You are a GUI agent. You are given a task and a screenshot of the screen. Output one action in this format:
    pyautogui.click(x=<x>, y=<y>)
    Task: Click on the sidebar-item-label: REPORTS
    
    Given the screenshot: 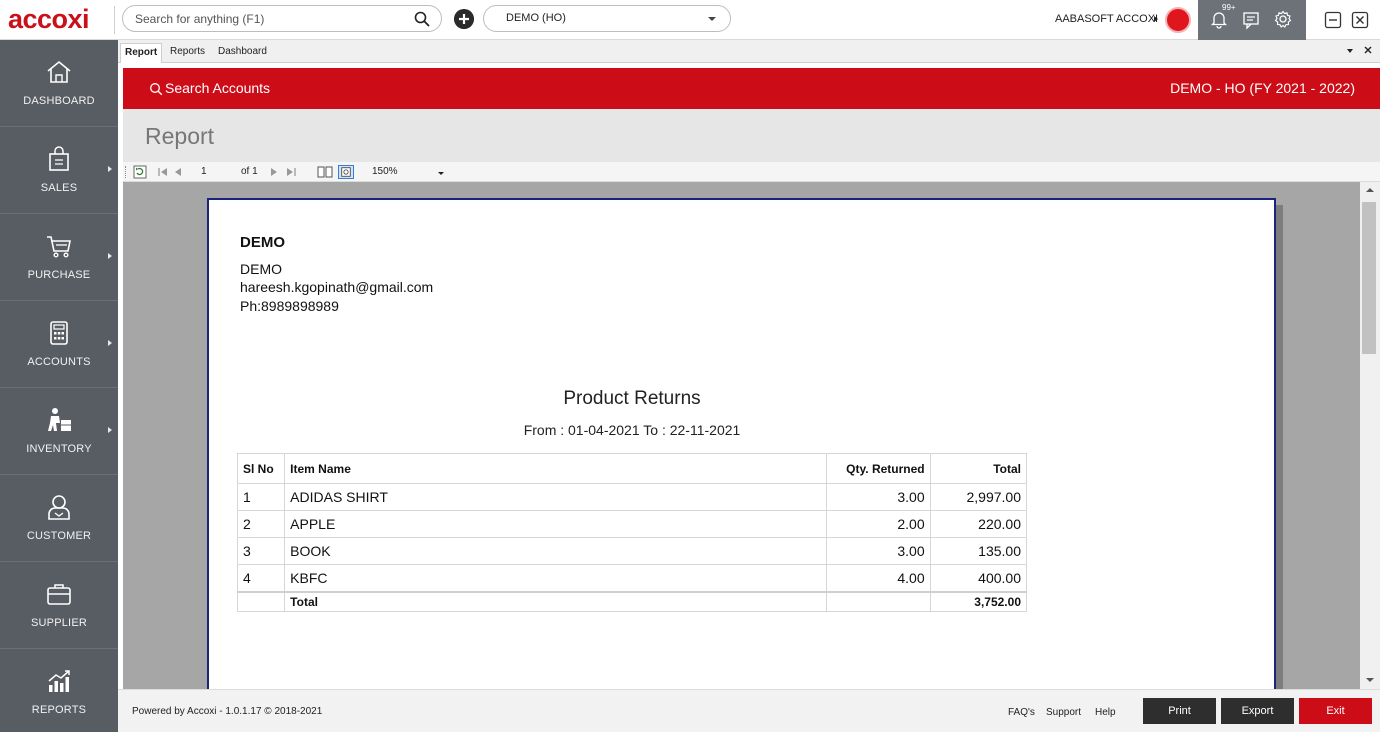 What is the action you would take?
    pyautogui.click(x=59, y=710)
    